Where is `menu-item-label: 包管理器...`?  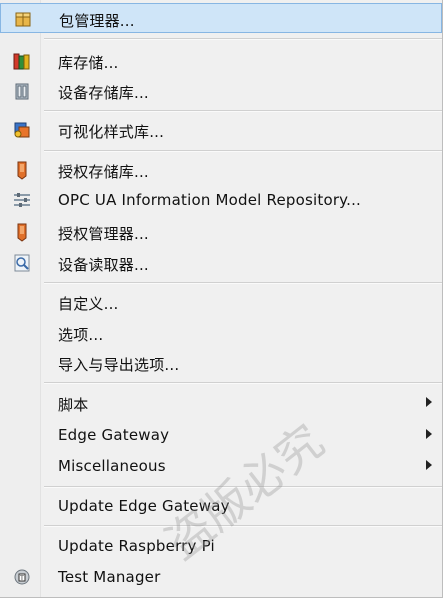
menu-item-label: 包管理器... is located at coordinates (97, 21).